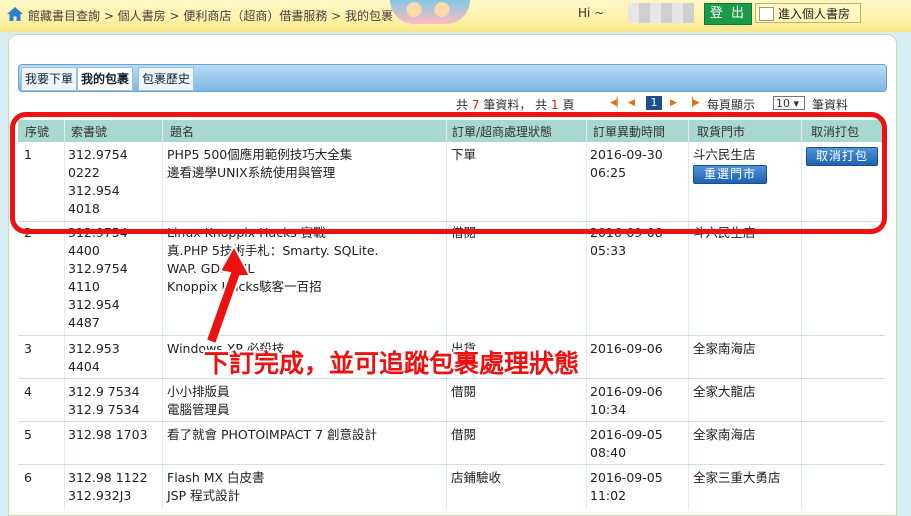  Describe the element at coordinates (626, 348) in the screenshot. I see `row3-date: 2016-09-06` at that location.